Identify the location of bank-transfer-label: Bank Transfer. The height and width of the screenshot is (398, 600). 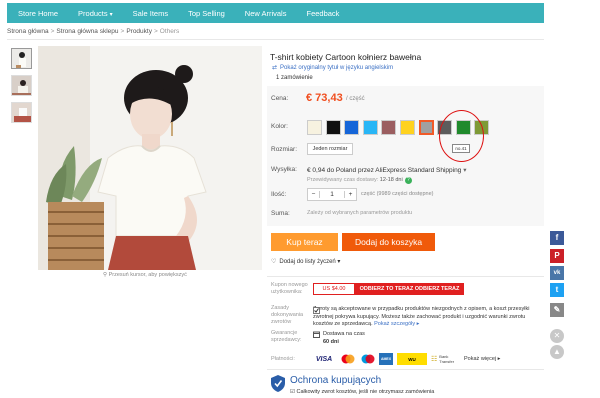
(447, 359).